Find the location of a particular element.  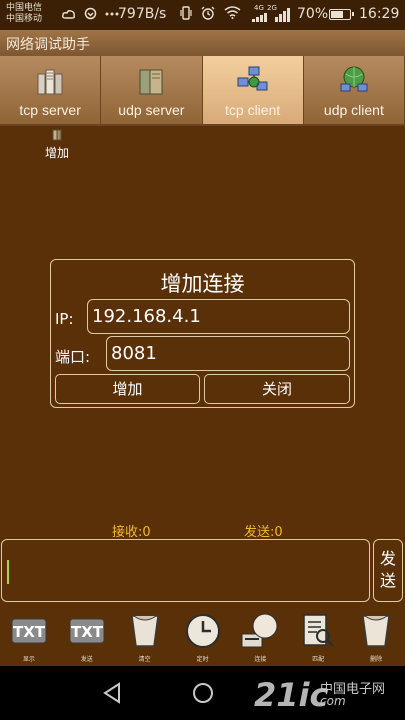

display-button: TXT 显示 is located at coordinates (29, 636).